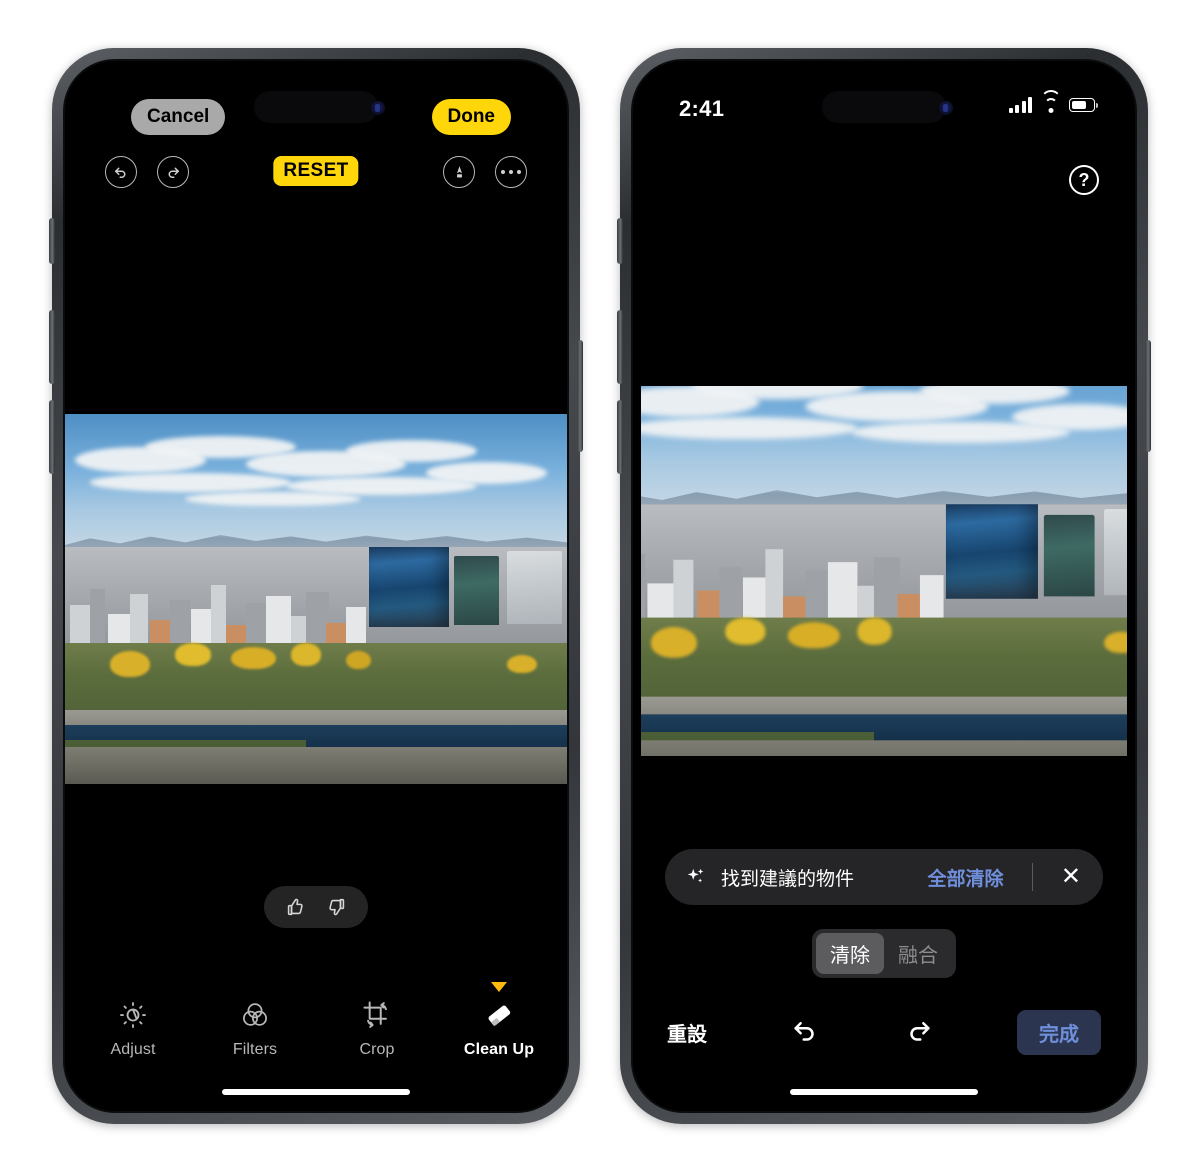 This screenshot has width=1200, height=1172. Describe the element at coordinates (295, 907) in the screenshot. I see `thumbs-up-icon` at that location.